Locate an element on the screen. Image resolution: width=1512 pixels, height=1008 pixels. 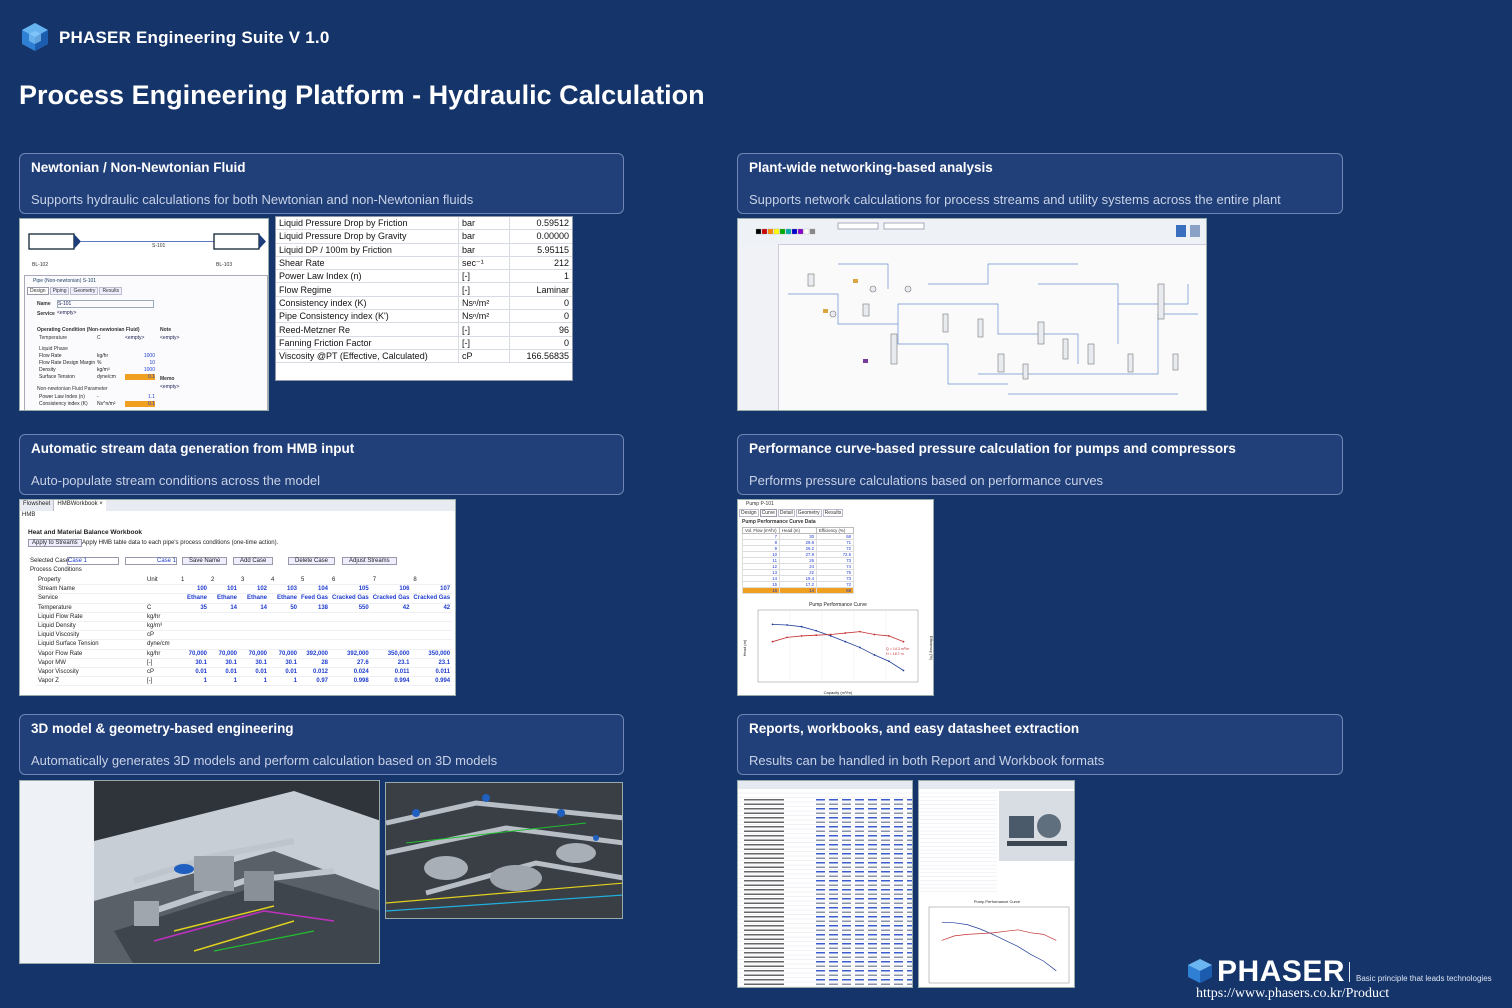
curve-cell: 68 is located at coordinates (835, 590).